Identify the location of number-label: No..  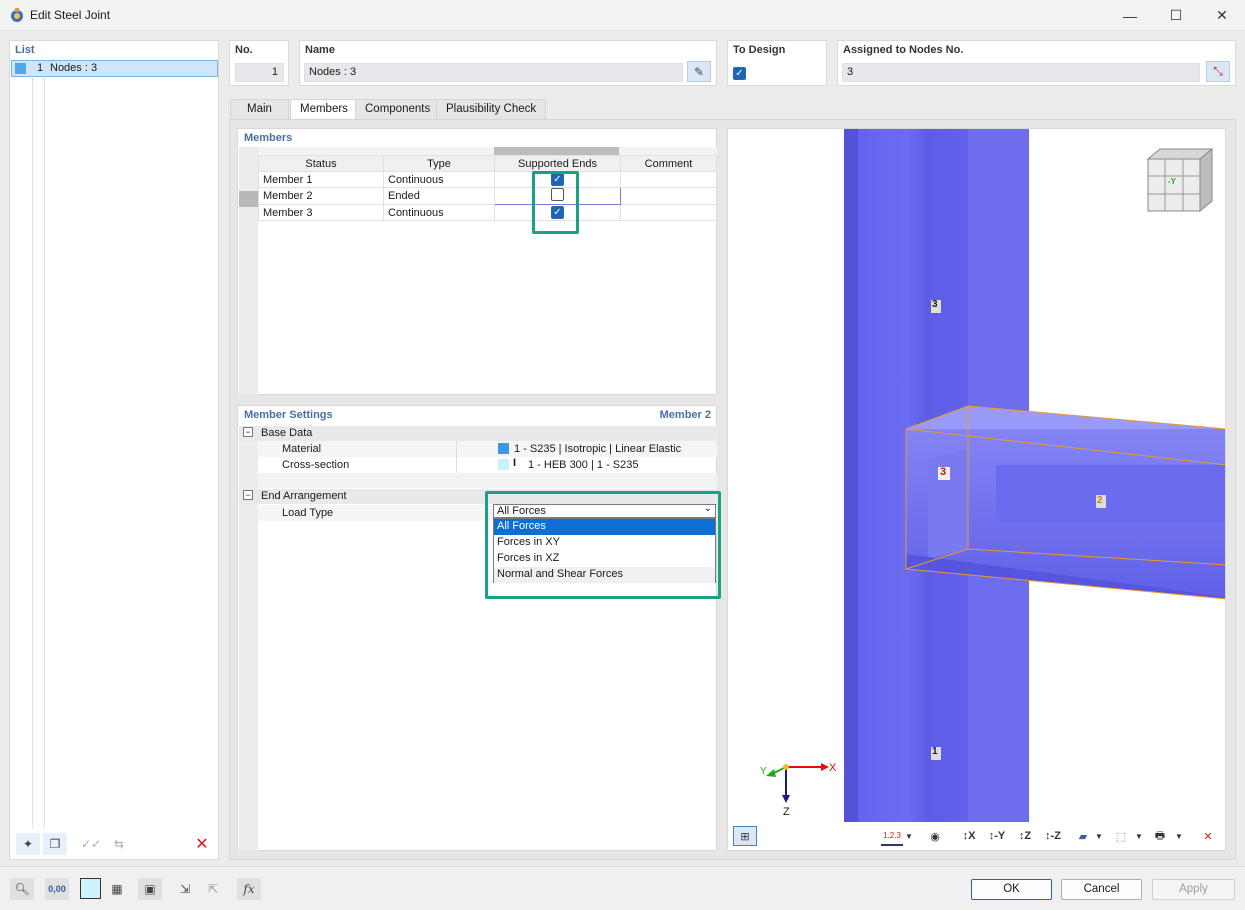
(244, 50).